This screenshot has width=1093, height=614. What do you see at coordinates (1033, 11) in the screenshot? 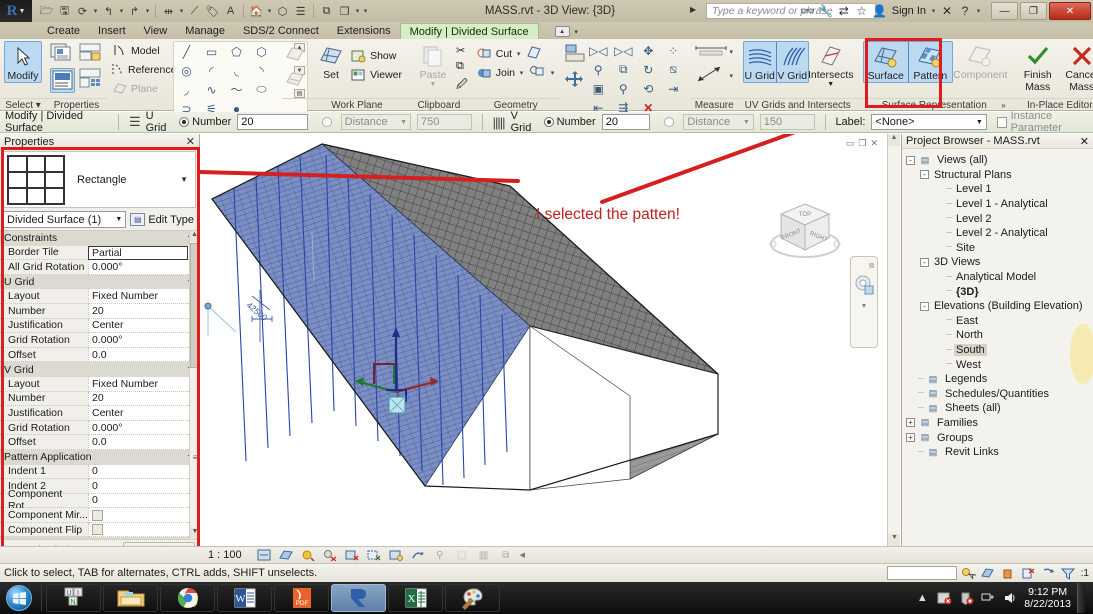
I see `maximize-button: ❐` at bounding box center [1033, 11].